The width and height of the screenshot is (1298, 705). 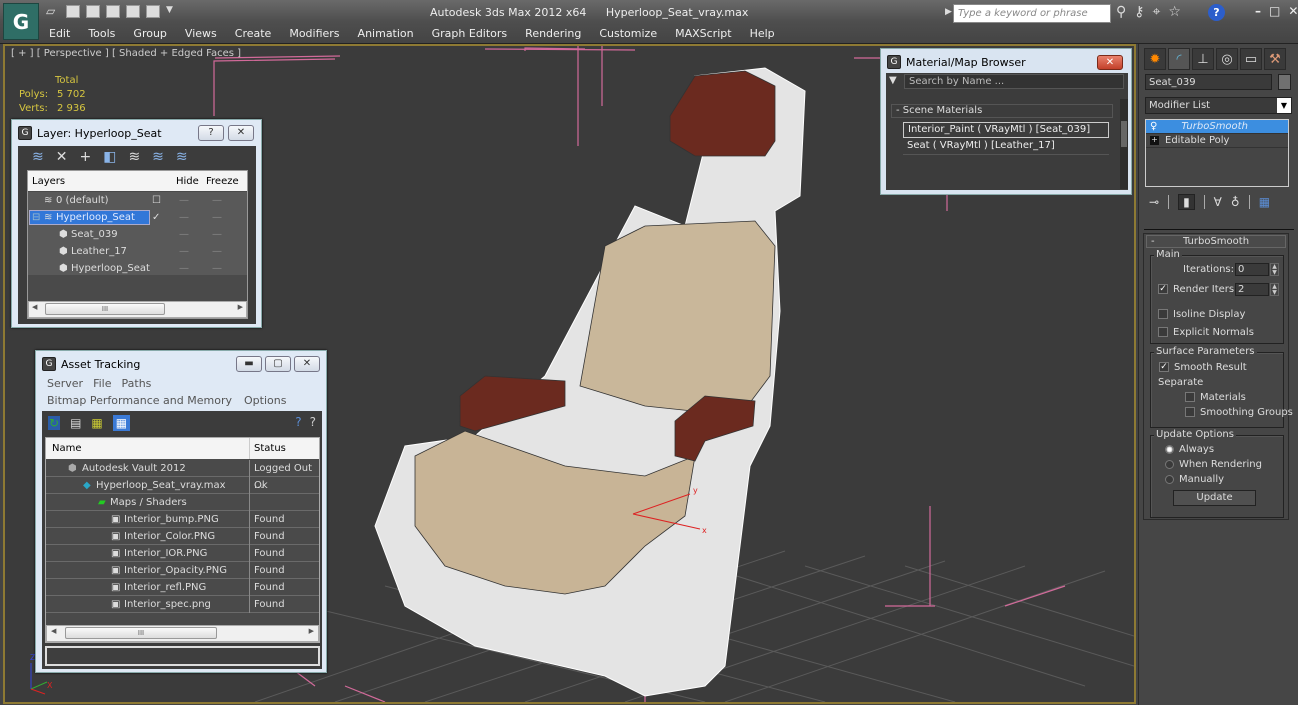 What do you see at coordinates (85, 157) in the screenshot?
I see `add-to-layer-icon: +` at bounding box center [85, 157].